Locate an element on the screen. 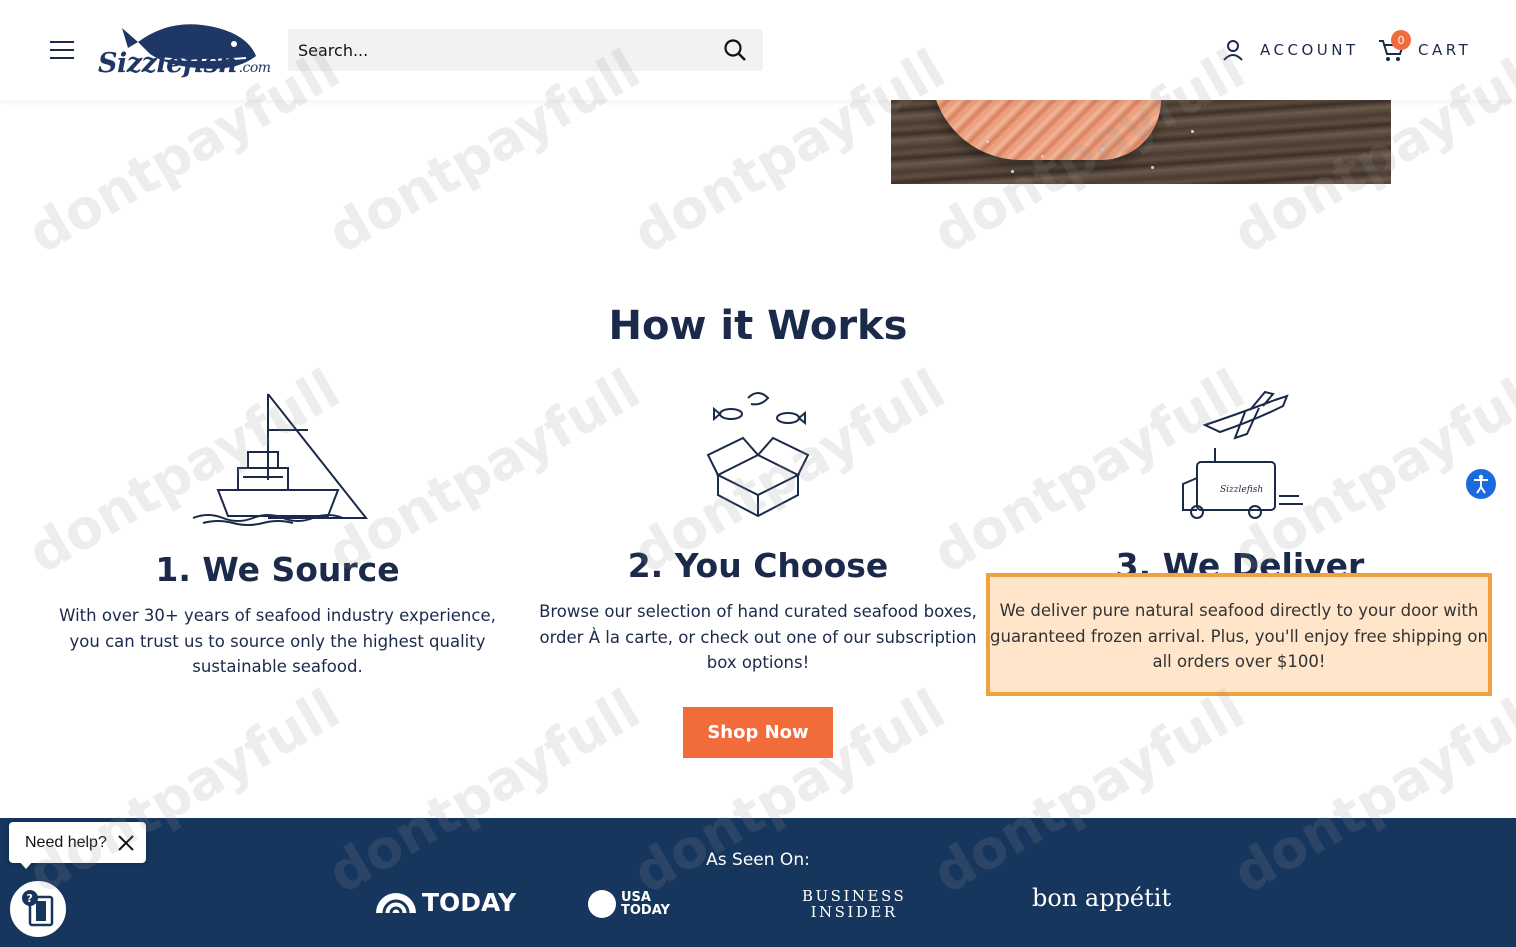 The width and height of the screenshot is (1516, 947). help-tooltip-label: Need help? is located at coordinates (66, 842).